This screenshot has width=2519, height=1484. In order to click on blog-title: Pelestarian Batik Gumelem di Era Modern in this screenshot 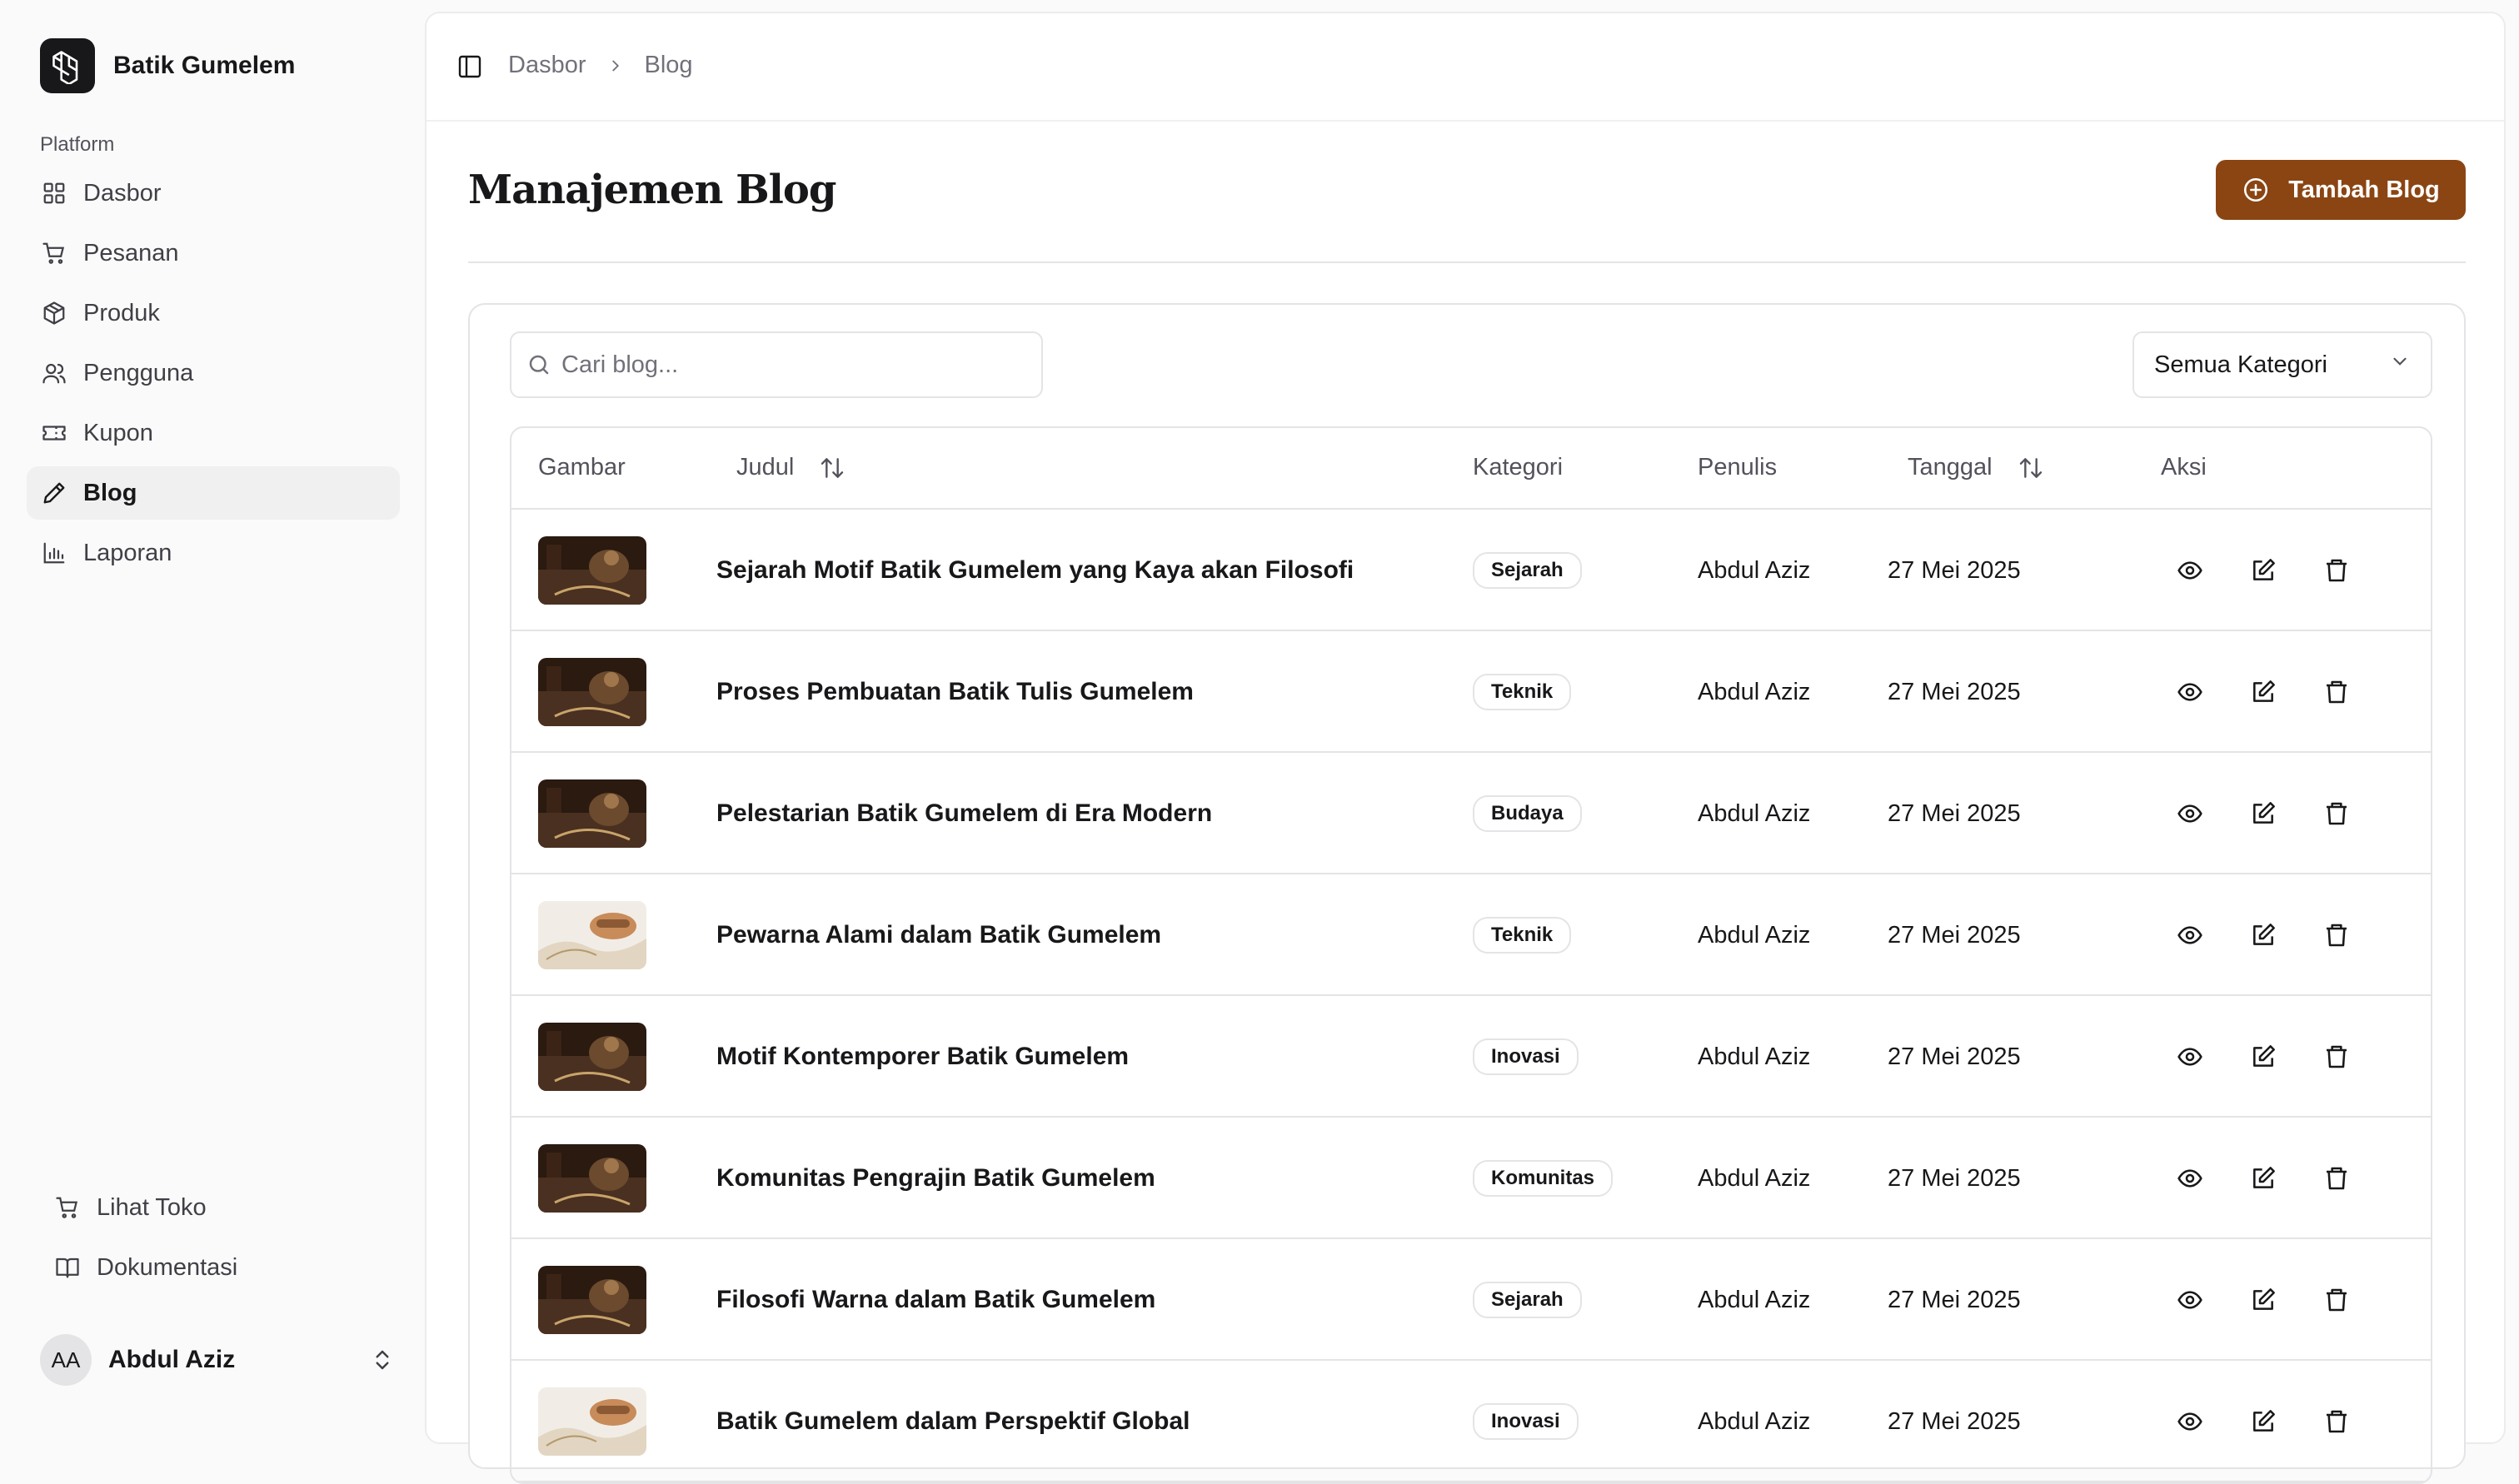, I will do `click(964, 813)`.